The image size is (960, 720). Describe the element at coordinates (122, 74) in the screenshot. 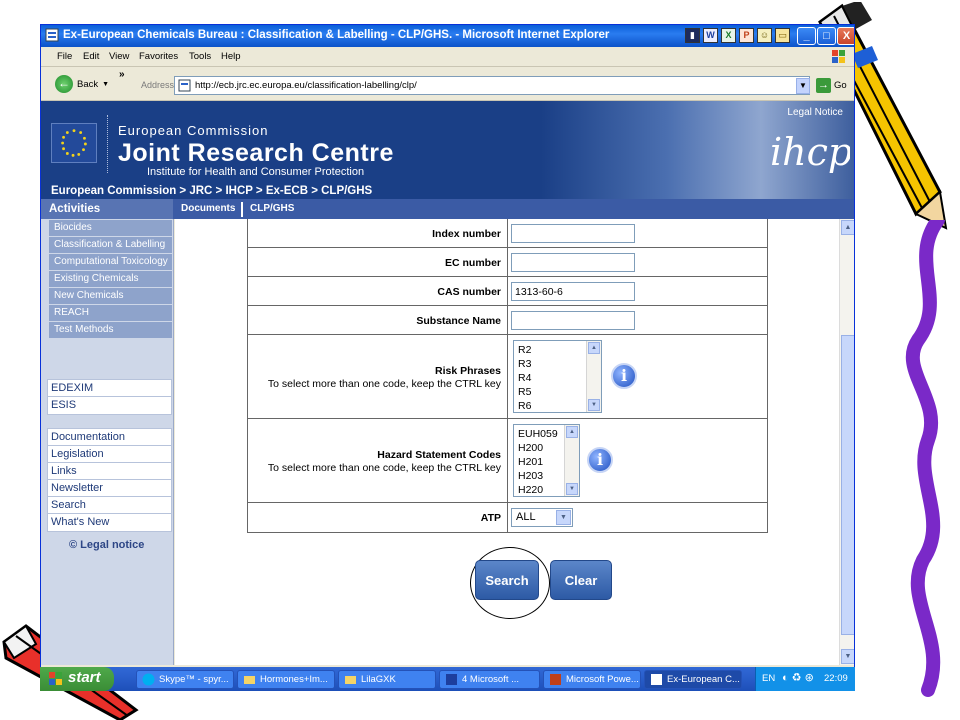

I see `toolbar-overflow-chevron: »` at that location.